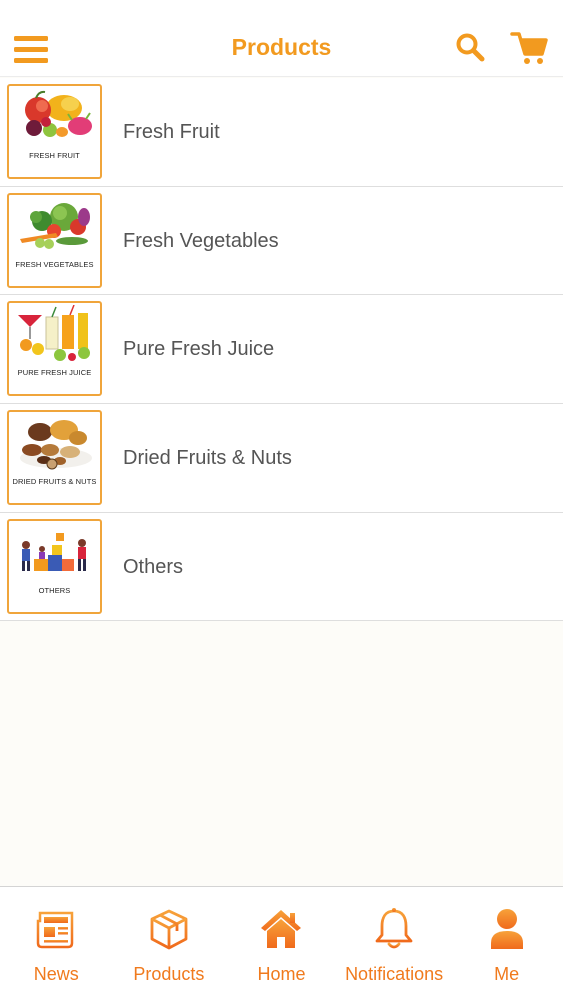 Image resolution: width=563 pixels, height=1000 pixels. I want to click on thumbnail-caption: FRESH VEGETABLES, so click(54, 264).